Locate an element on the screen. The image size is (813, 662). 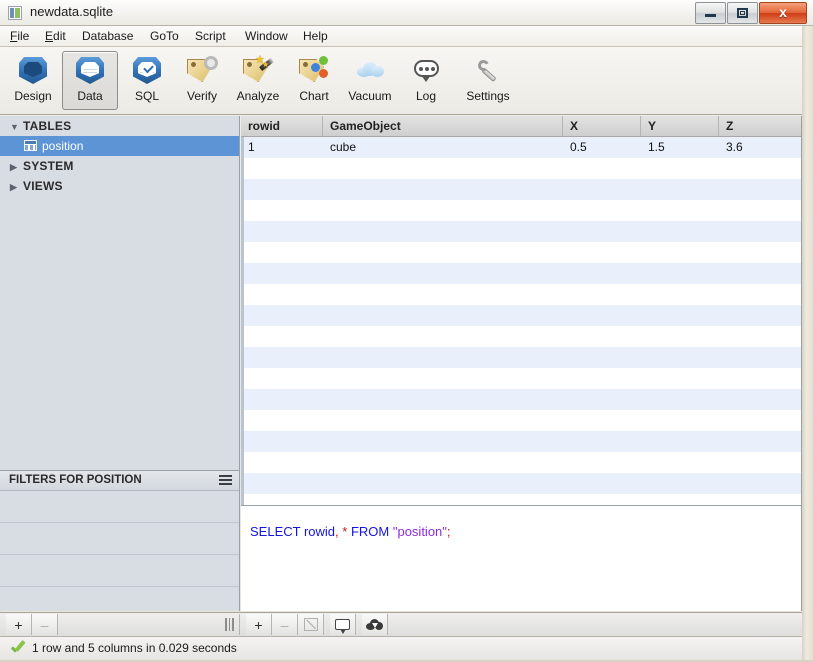
toolbar-label-design: Design is located at coordinates (33, 96).